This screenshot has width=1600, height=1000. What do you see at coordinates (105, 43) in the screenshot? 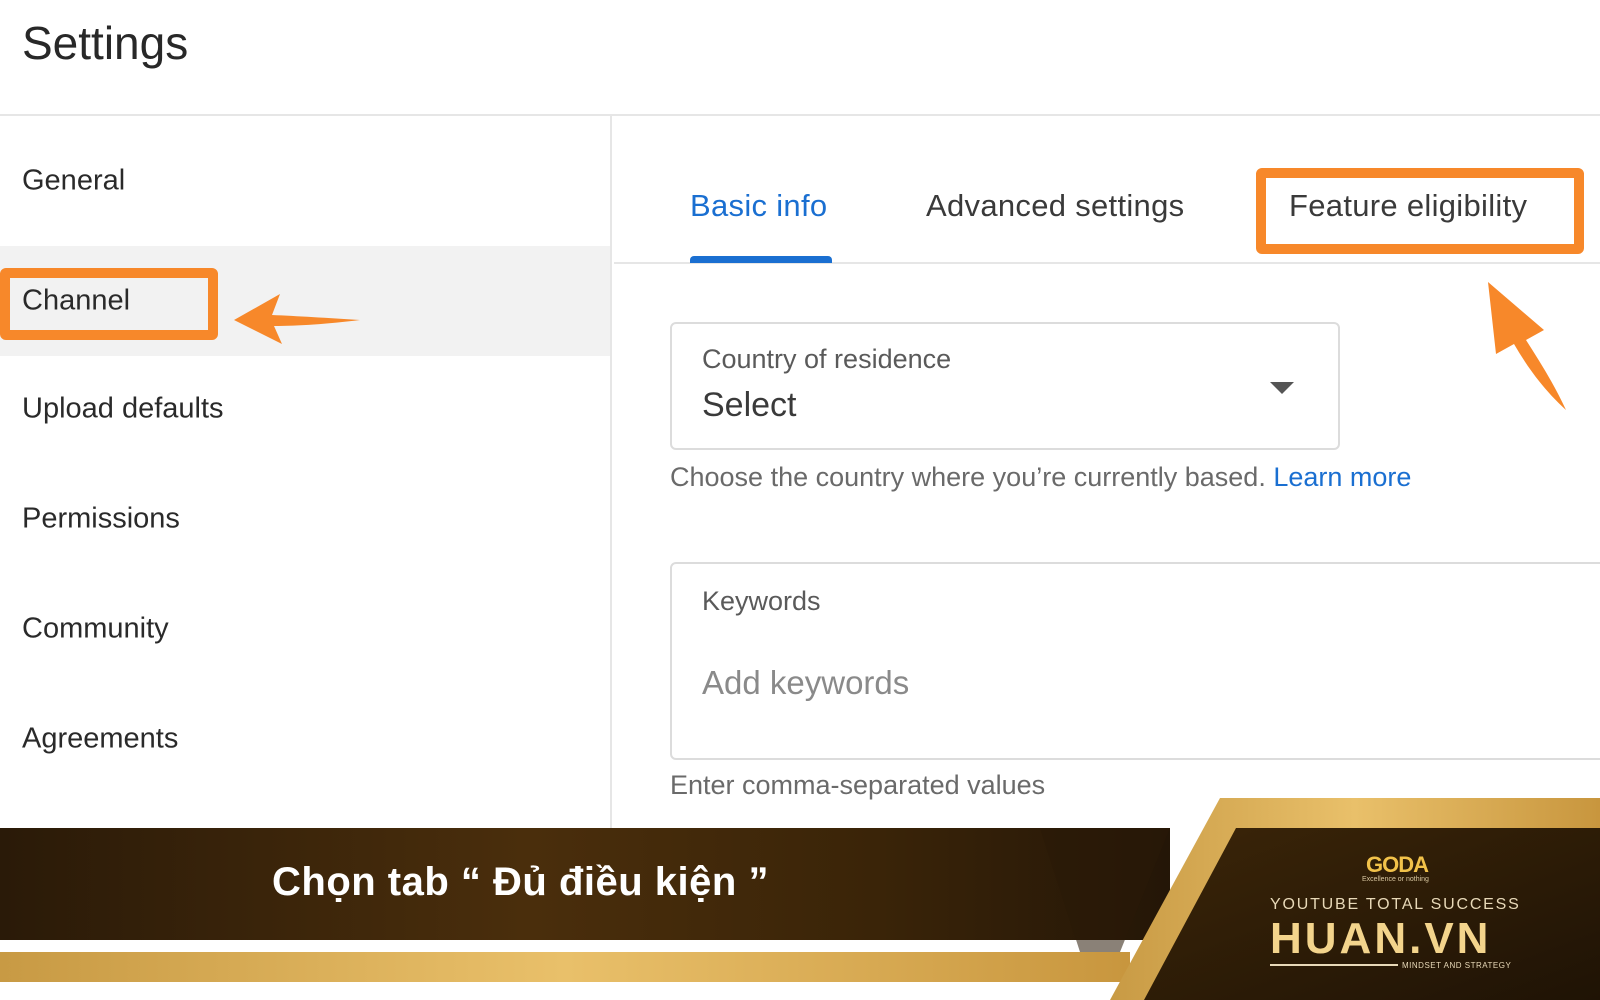
I see `page-title: Settings` at bounding box center [105, 43].